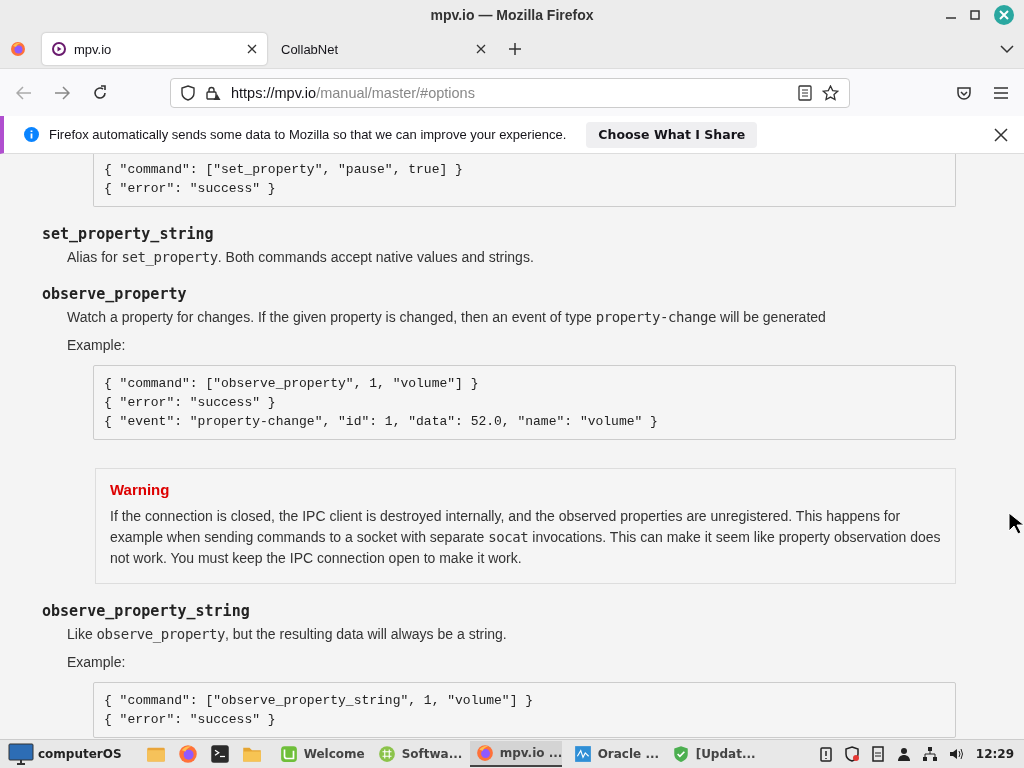  Describe the element at coordinates (582, 754) in the screenshot. I see `monitor-icon` at that location.